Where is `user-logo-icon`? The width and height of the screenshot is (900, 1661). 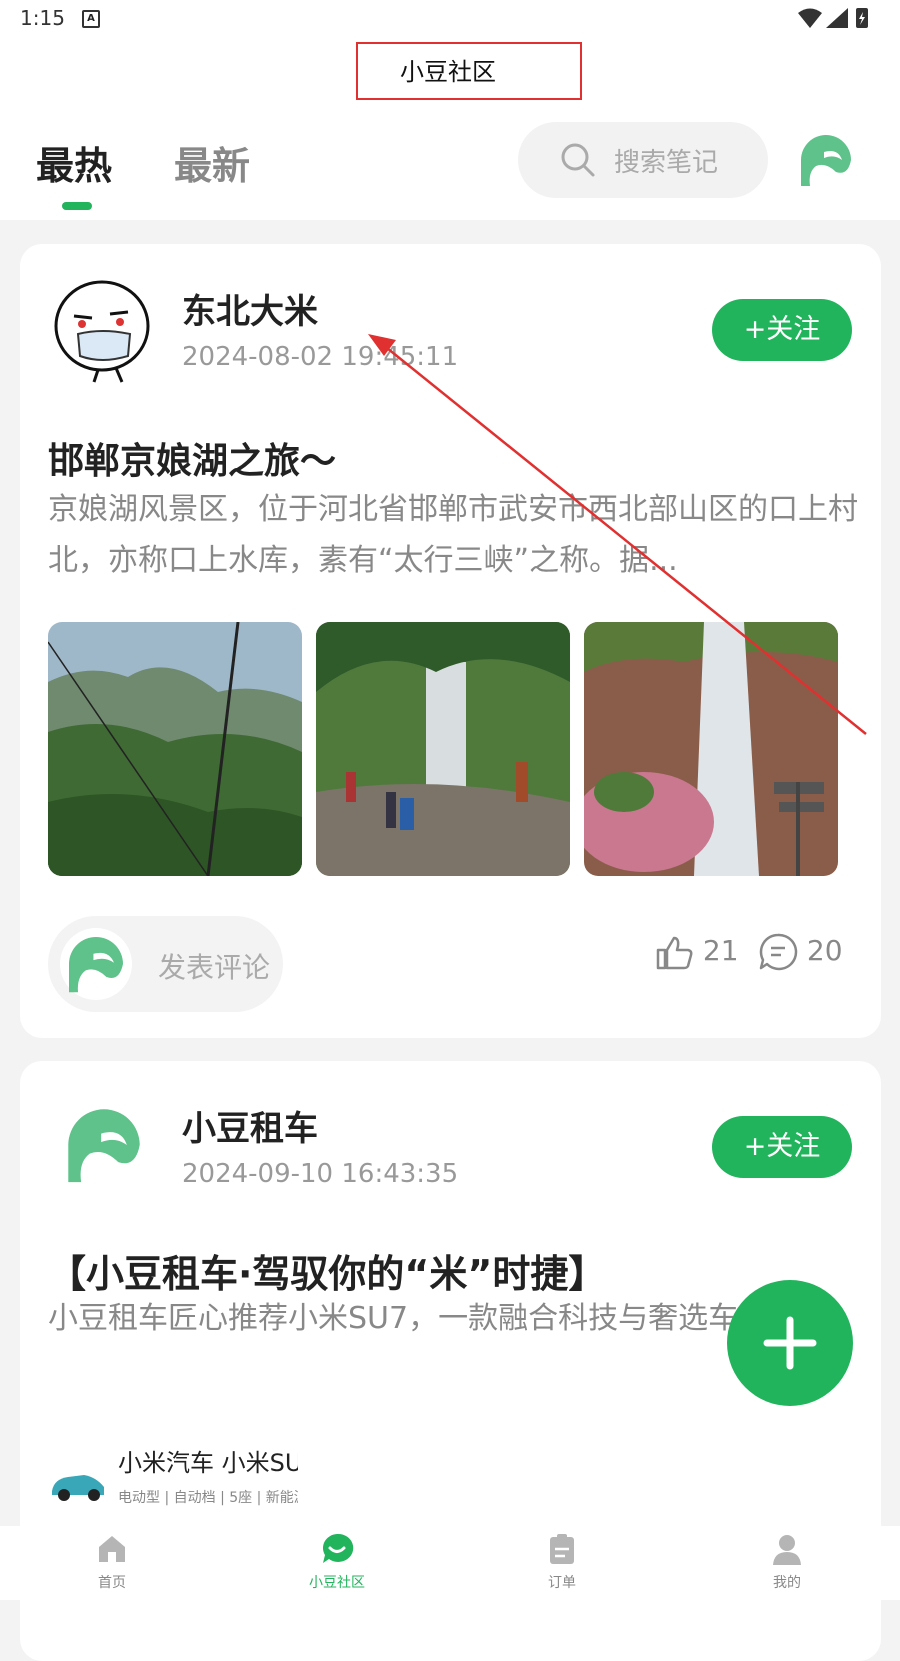 user-logo-icon is located at coordinates (96, 965).